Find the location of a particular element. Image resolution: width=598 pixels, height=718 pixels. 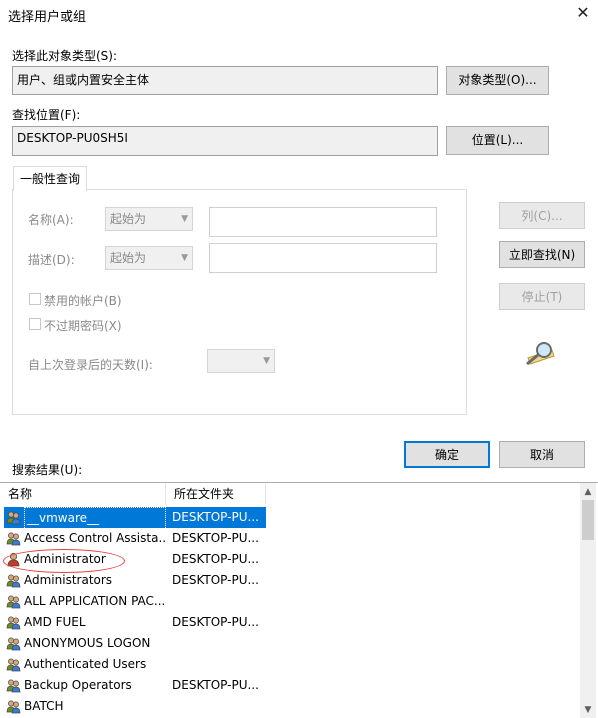

location-field: DESKTOP-PU0SH5I is located at coordinates (225, 141).